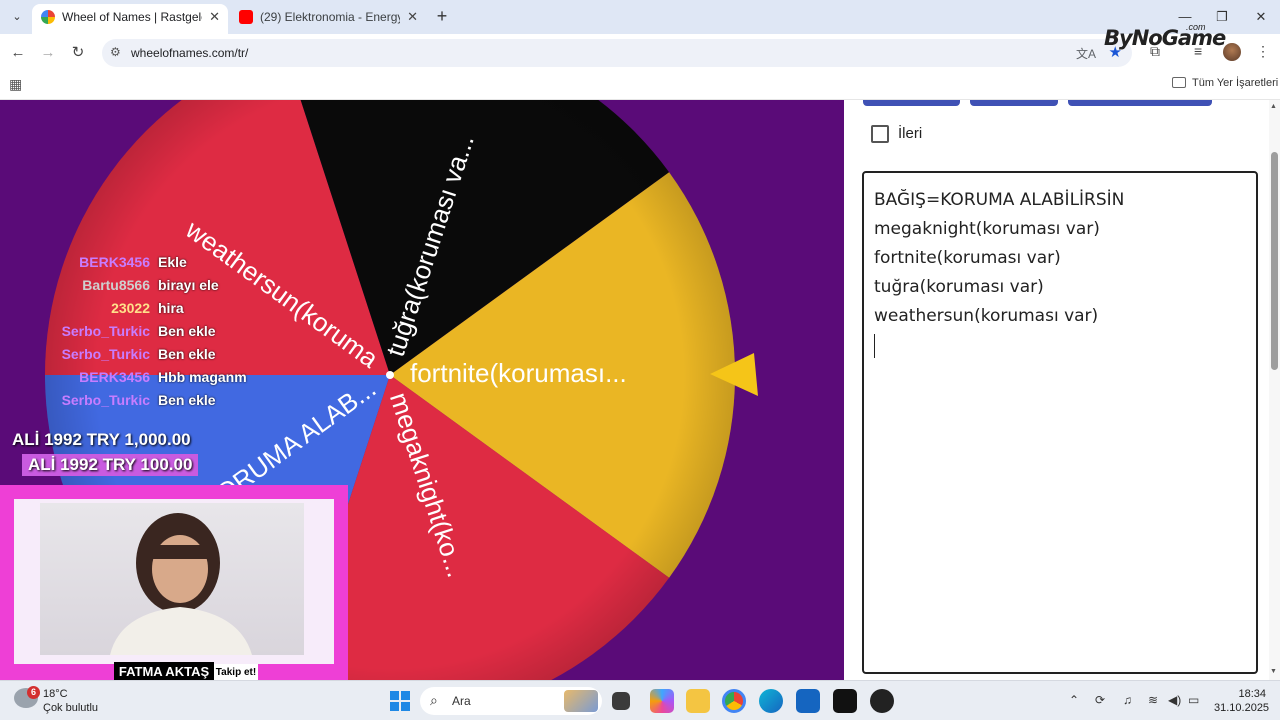 This screenshot has height=720, width=1280. Describe the element at coordinates (1222, 17) in the screenshot. I see `maximize-button: ❐` at that location.